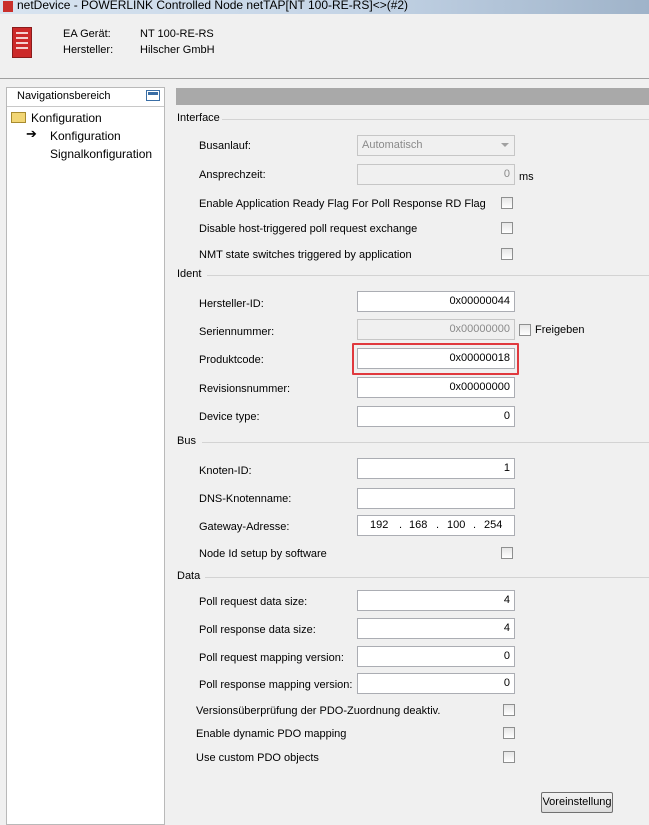 This screenshot has height=825, width=649. What do you see at coordinates (245, 389) in the screenshot?
I see `revision-label: Revisionsnummer:` at bounding box center [245, 389].